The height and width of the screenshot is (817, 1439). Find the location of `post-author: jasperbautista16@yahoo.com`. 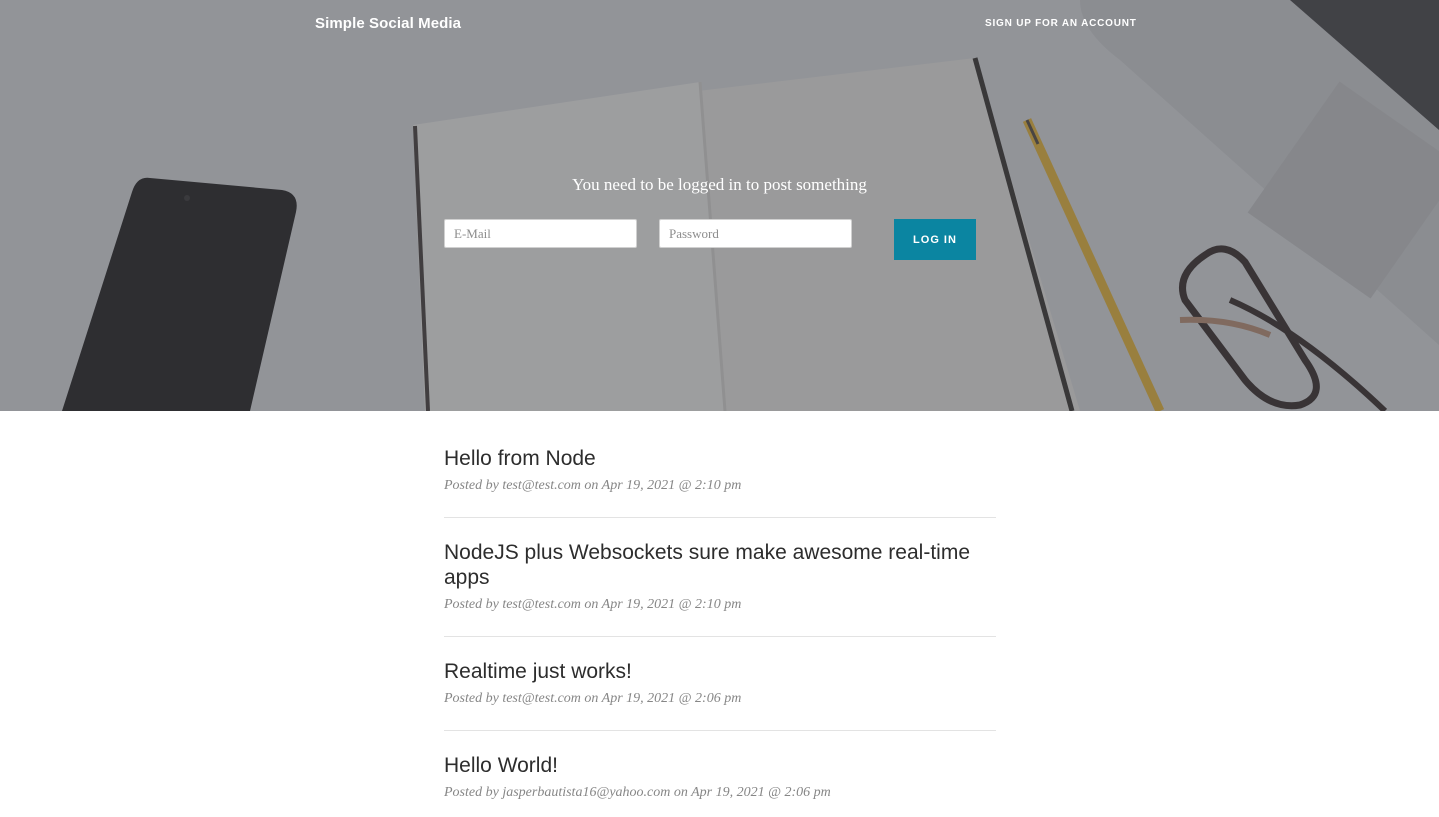

post-author: jasperbautista16@yahoo.com is located at coordinates (586, 792).